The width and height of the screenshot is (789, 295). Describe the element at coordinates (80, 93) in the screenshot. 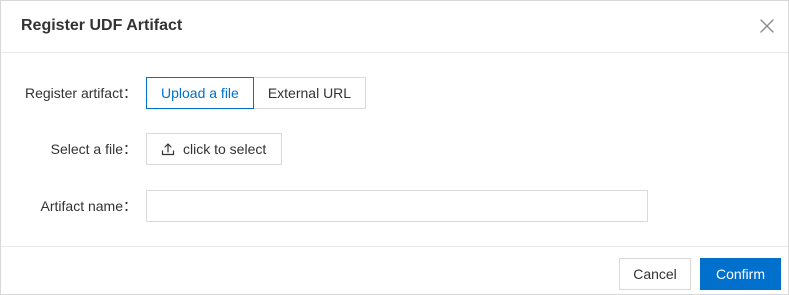

I see `register-artifact-label: Register artifact：` at that location.